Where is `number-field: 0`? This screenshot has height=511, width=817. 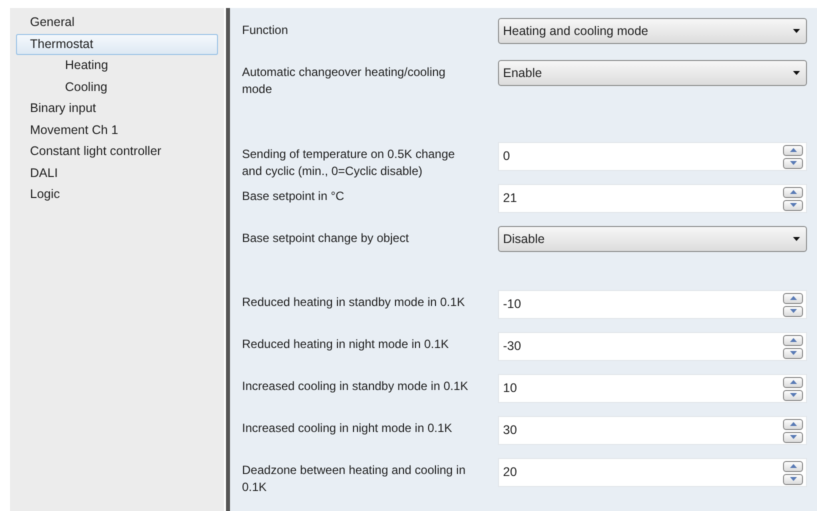
number-field: 0 is located at coordinates (652, 156).